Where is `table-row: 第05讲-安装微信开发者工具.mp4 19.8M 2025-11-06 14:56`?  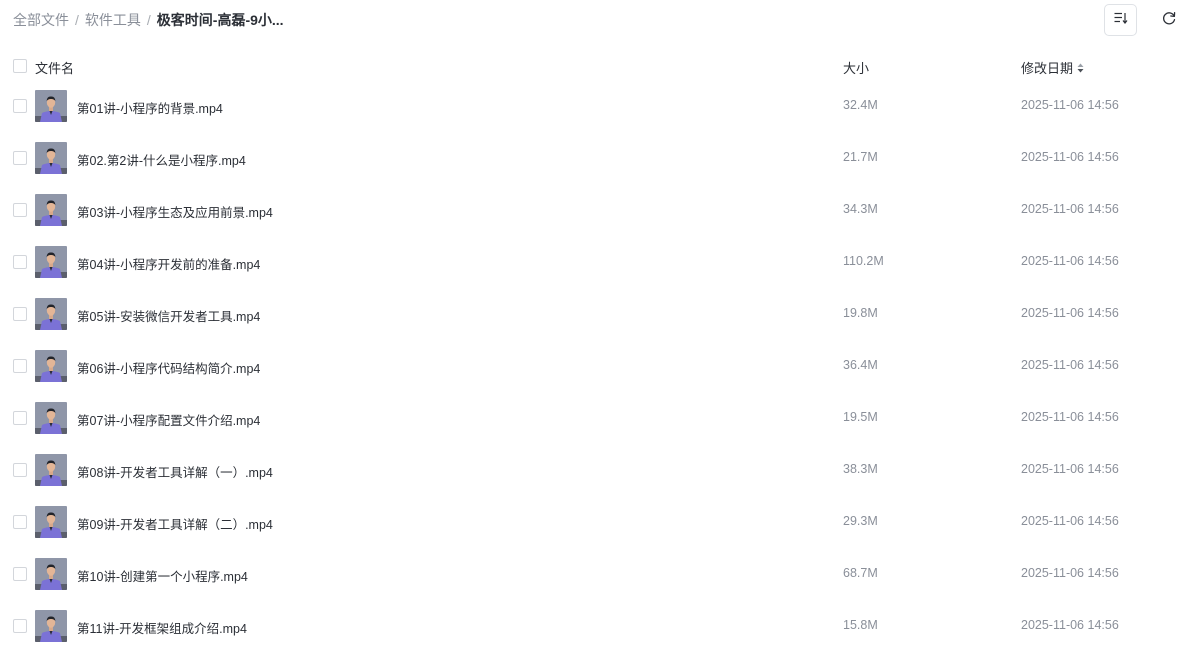 table-row: 第05讲-安装微信开发者工具.mp4 19.8M 2025-11-06 14:56 is located at coordinates (592, 314).